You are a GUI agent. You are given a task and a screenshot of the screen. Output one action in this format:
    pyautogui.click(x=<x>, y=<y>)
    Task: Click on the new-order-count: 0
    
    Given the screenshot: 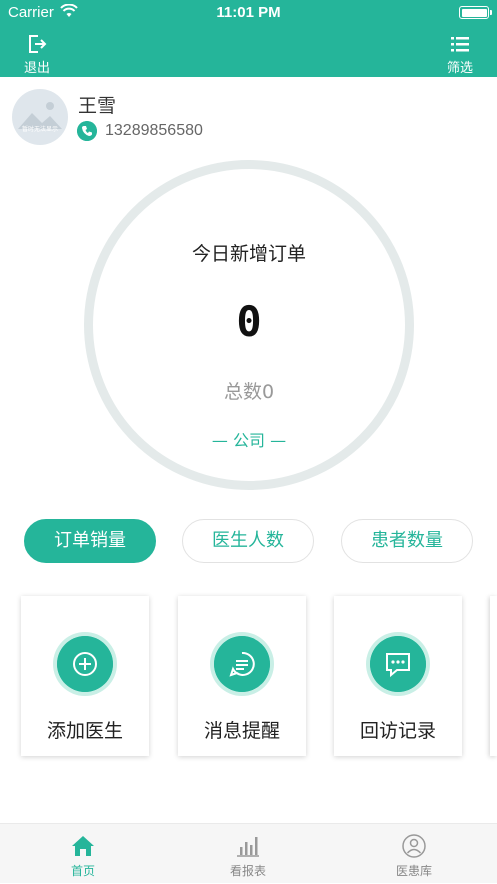 What is the action you would take?
    pyautogui.click(x=249, y=321)
    